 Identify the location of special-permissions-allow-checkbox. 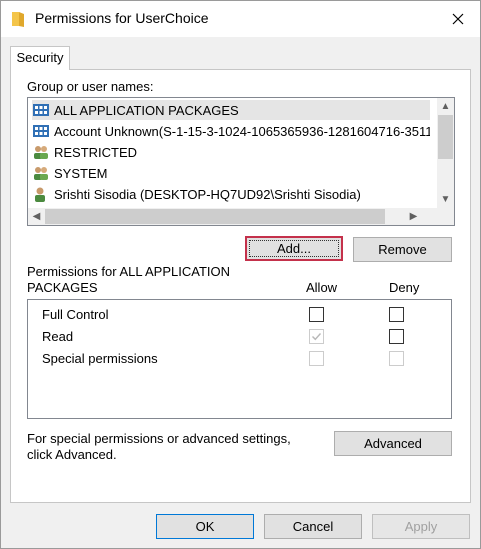
(316, 358).